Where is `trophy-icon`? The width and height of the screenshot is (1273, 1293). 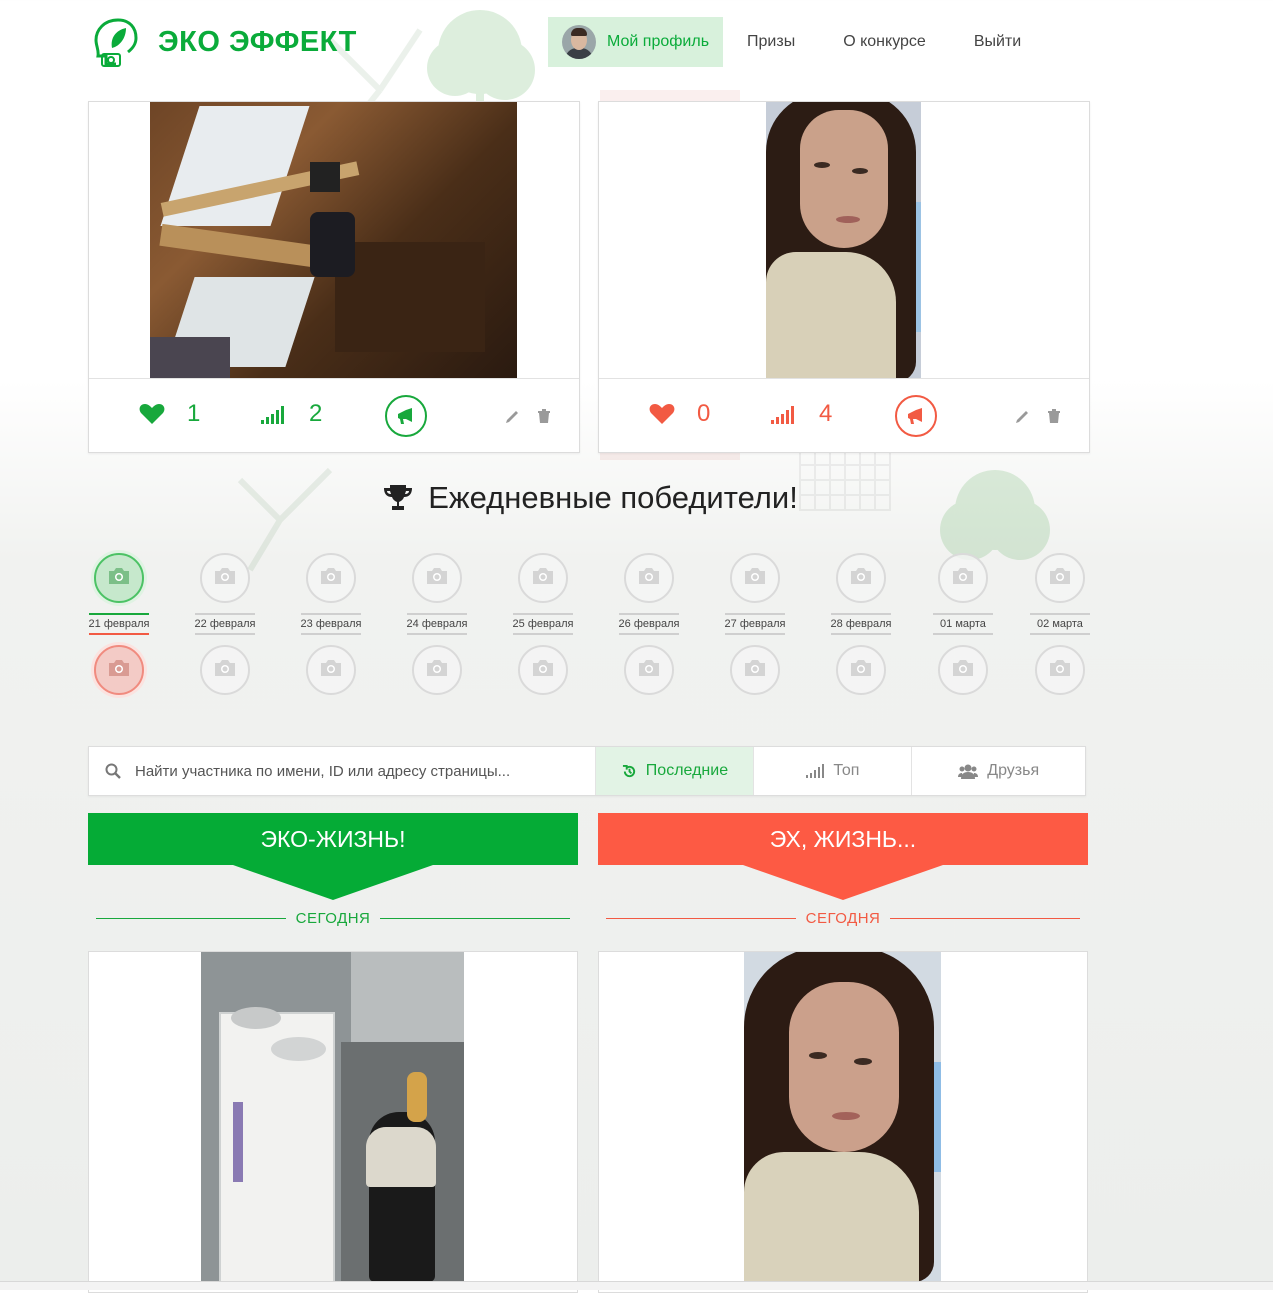 trophy-icon is located at coordinates (398, 497).